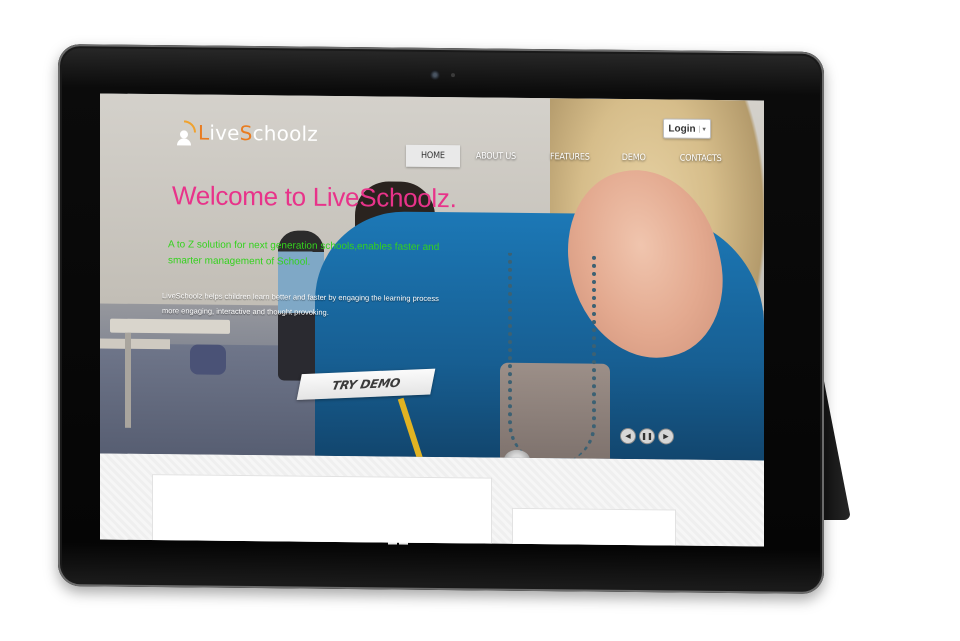 Image resolution: width=960 pixels, height=641 pixels. I want to click on site-logo: LiveSchoolz, so click(247, 132).